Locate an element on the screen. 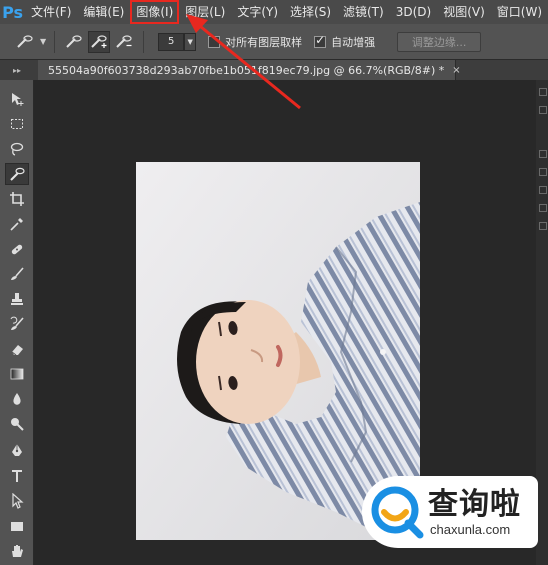 The width and height of the screenshot is (548, 565). magnifier-logo-icon is located at coordinates (397, 512).